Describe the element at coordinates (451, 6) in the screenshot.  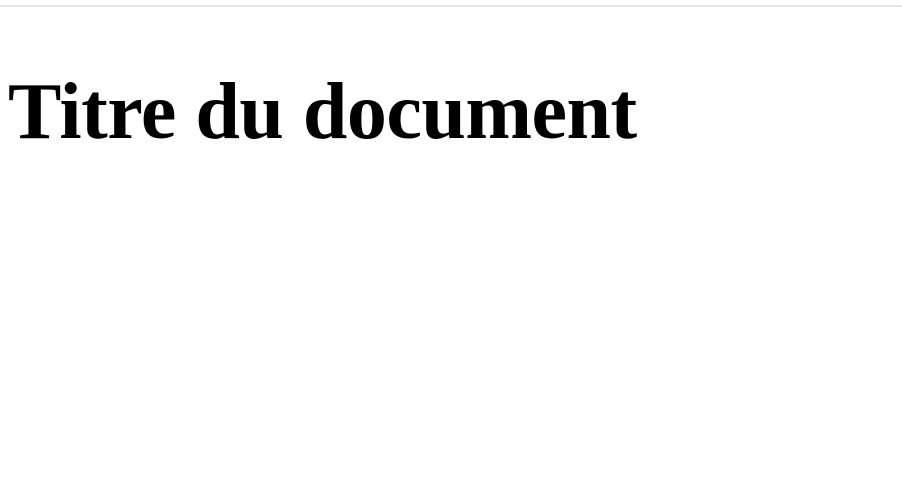
I see `top-divider` at that location.